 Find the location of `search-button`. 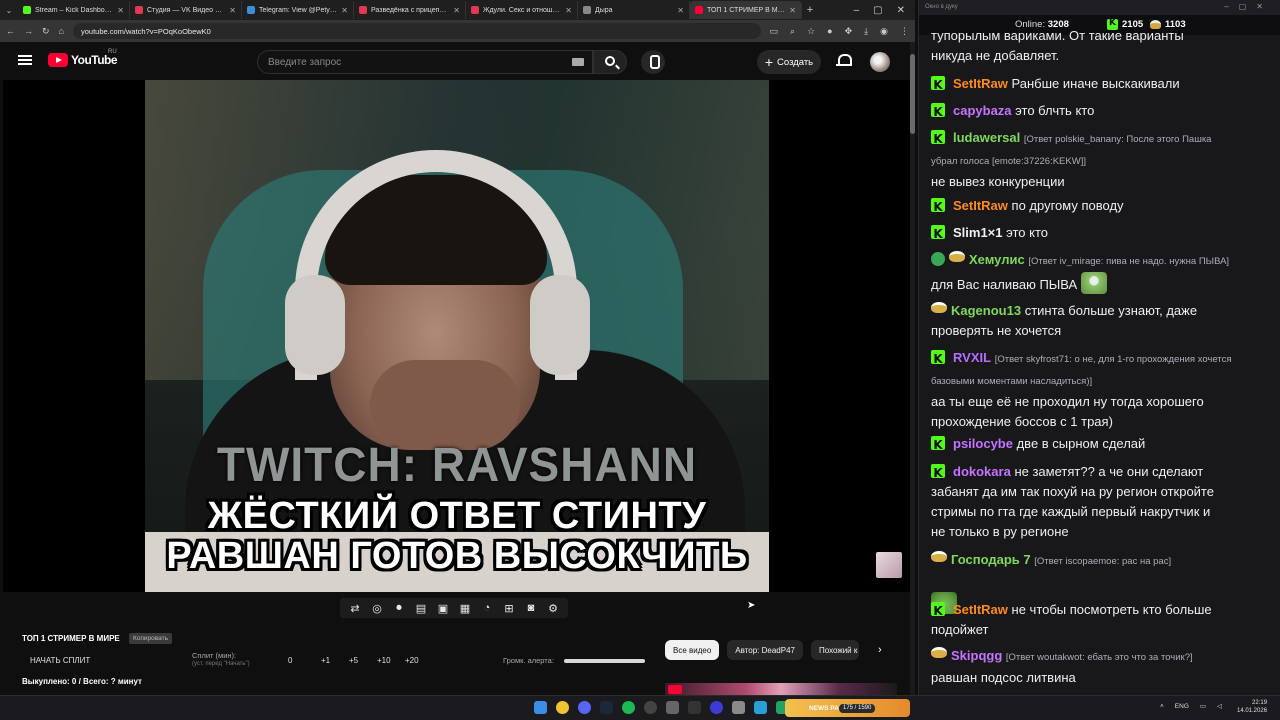

search-button is located at coordinates (610, 62).